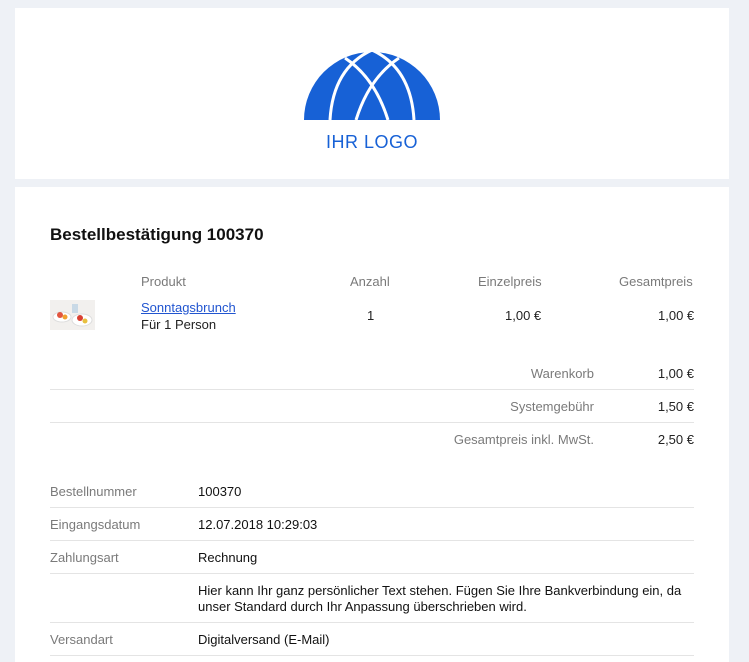 The height and width of the screenshot is (662, 749). I want to click on header-total-price: Gesamtpreis, so click(656, 281).